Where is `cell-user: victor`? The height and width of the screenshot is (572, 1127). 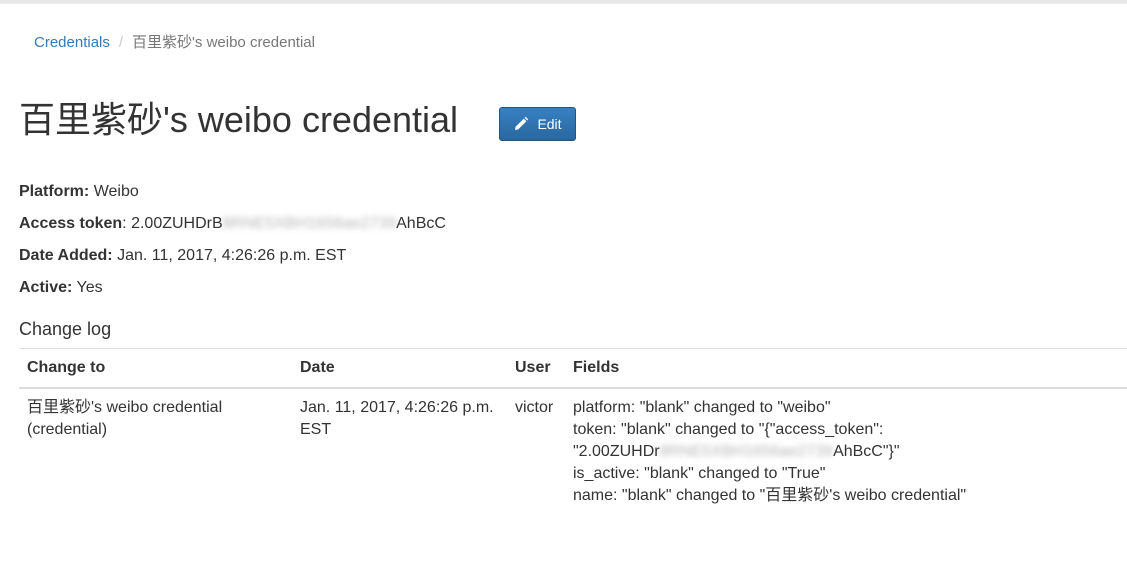
cell-user: victor is located at coordinates (534, 407).